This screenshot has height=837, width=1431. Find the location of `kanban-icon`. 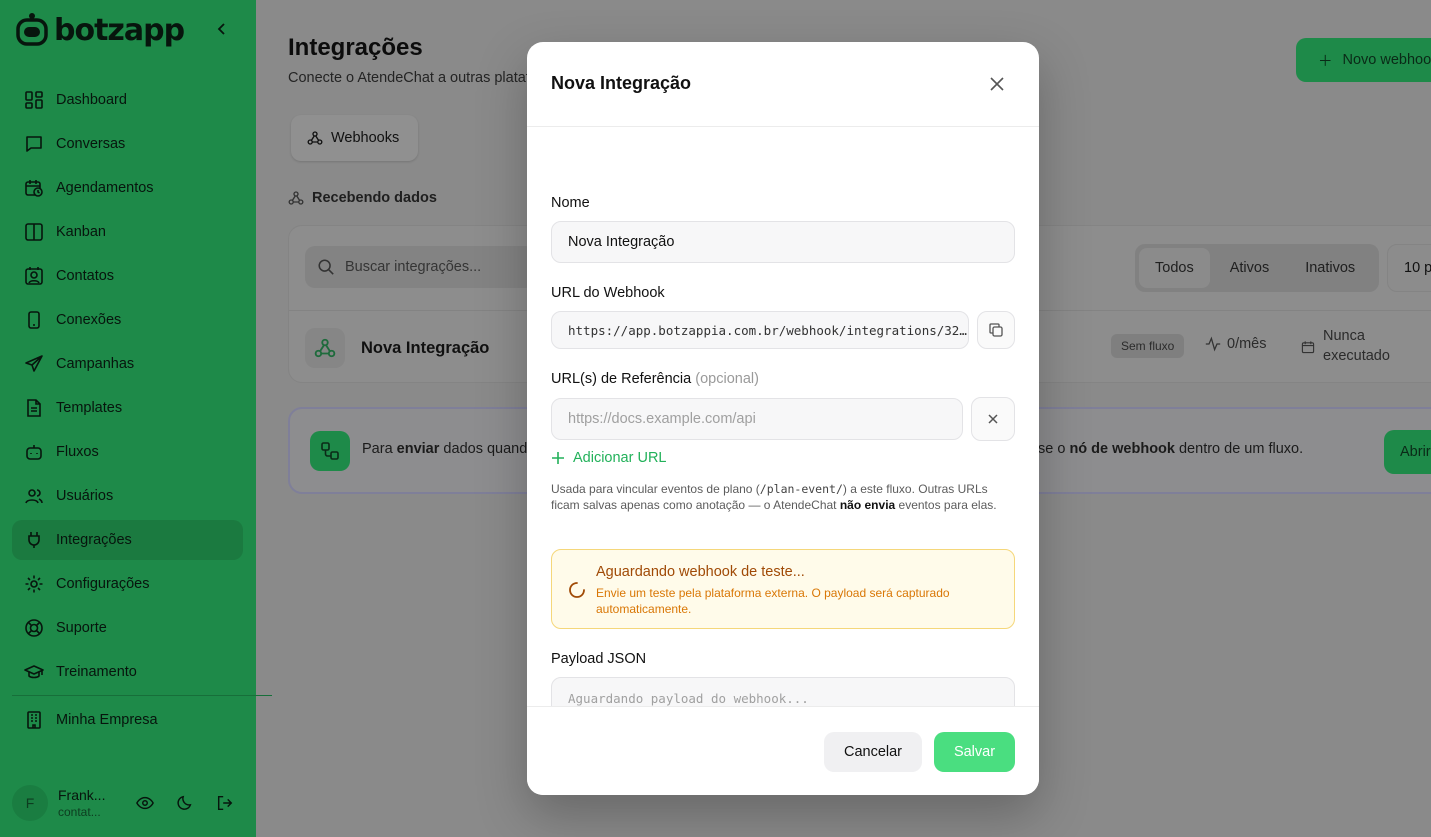

kanban-icon is located at coordinates (34, 232).